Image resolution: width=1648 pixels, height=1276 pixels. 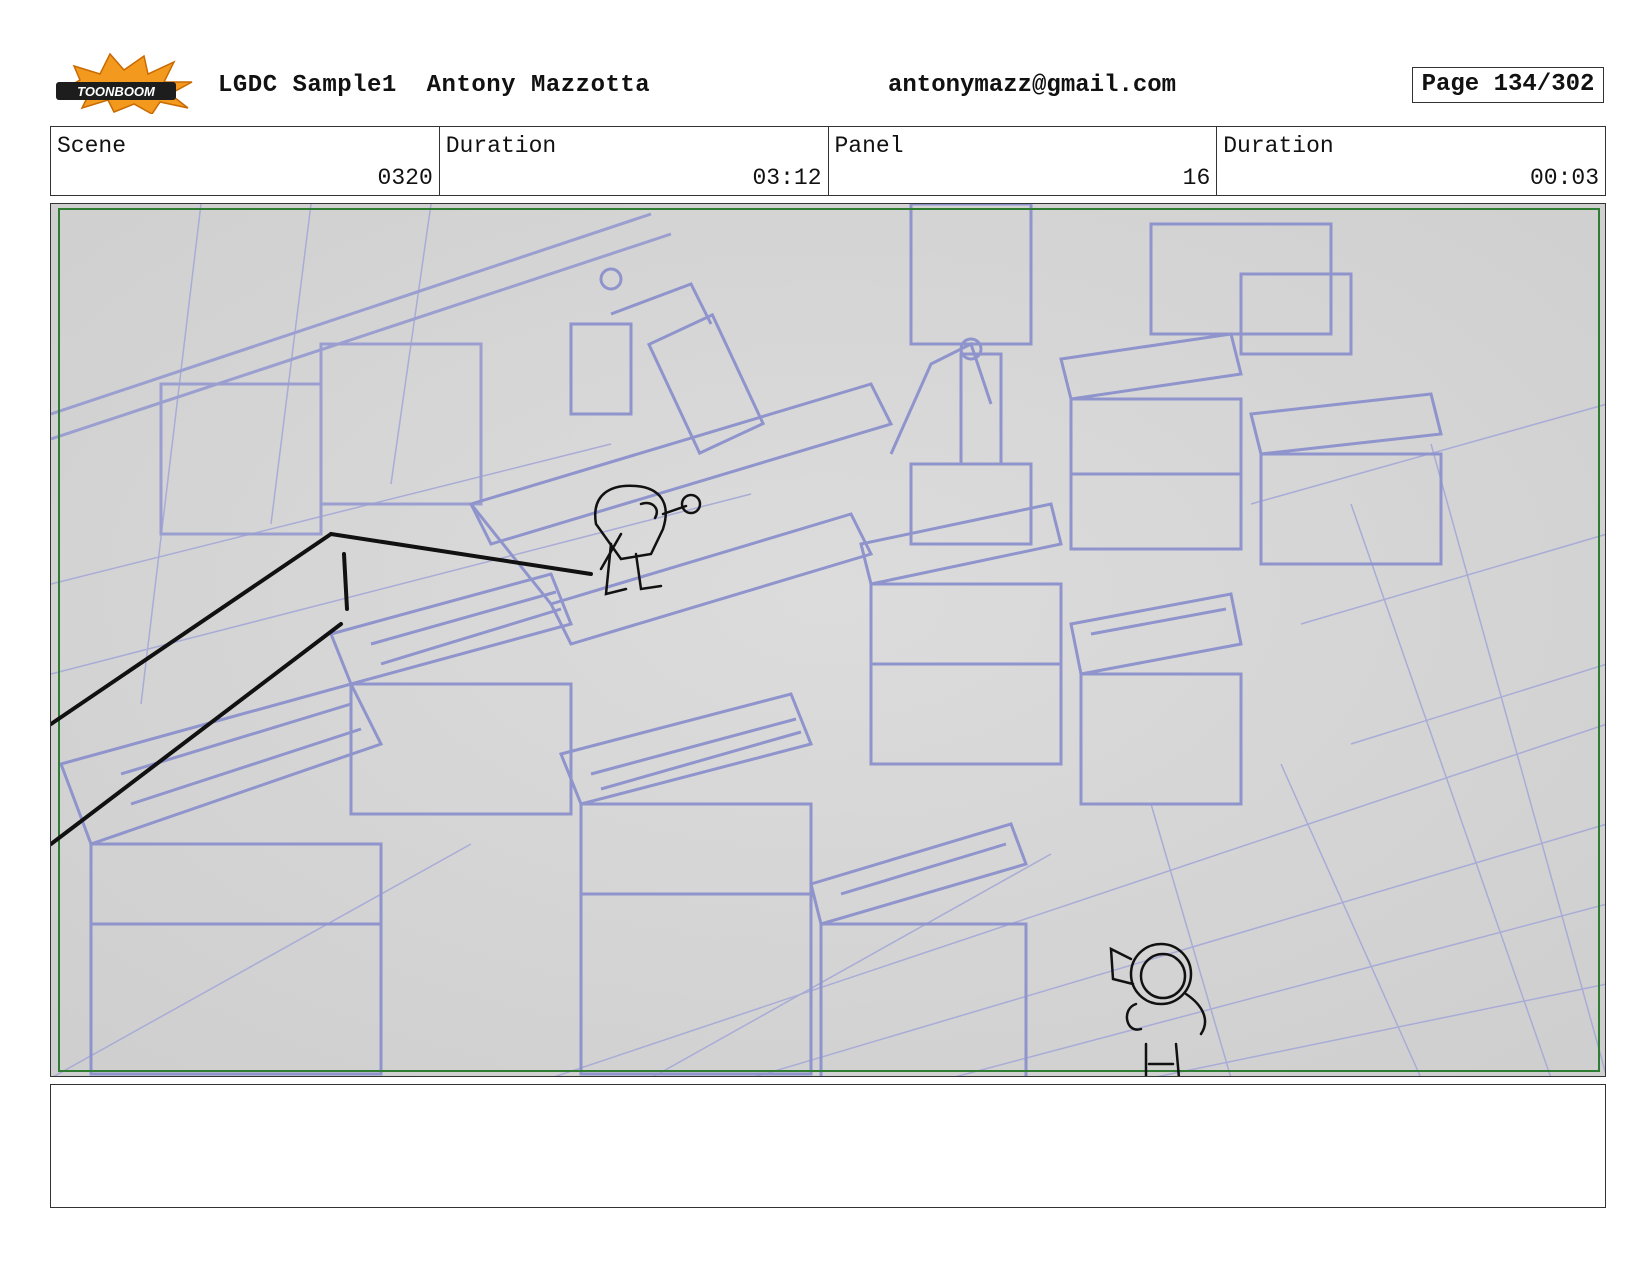 I want to click on panel-duration-cell: Duration 00:03, so click(x=1411, y=161).